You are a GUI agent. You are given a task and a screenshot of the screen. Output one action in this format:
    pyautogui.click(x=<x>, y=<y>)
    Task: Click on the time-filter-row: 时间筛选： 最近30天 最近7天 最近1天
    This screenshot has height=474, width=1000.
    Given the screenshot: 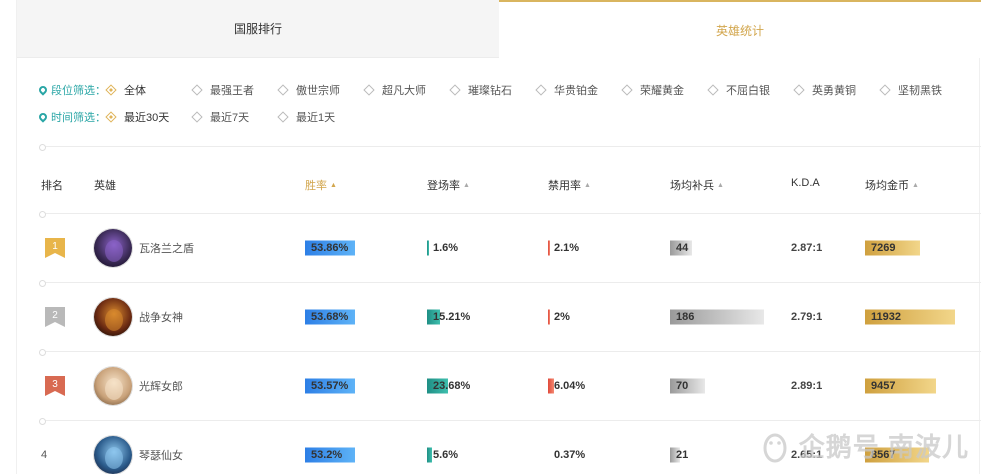 What is the action you would take?
    pyautogui.click(x=201, y=117)
    